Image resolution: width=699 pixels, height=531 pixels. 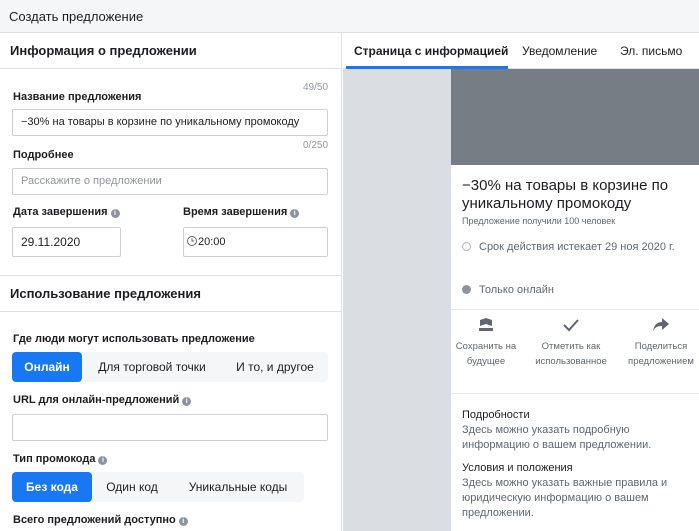 I want to click on top-bar: Создать предложение, so click(x=349, y=16).